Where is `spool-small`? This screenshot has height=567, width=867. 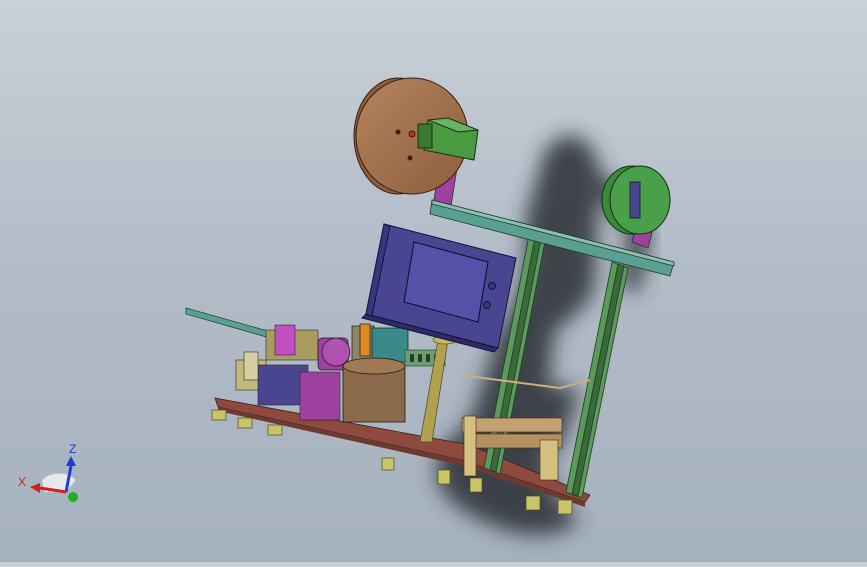
spool-small is located at coordinates (636, 200).